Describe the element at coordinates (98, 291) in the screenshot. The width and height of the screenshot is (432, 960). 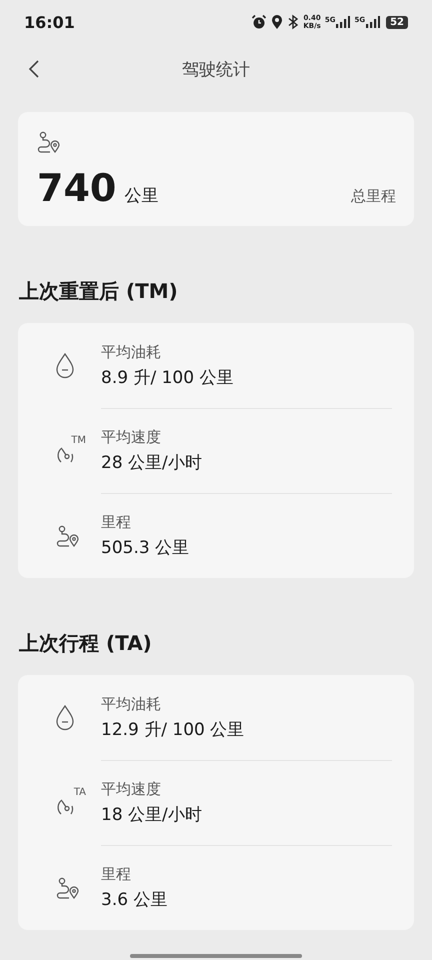
I see `section-title: 上次重置后 (TM)` at that location.